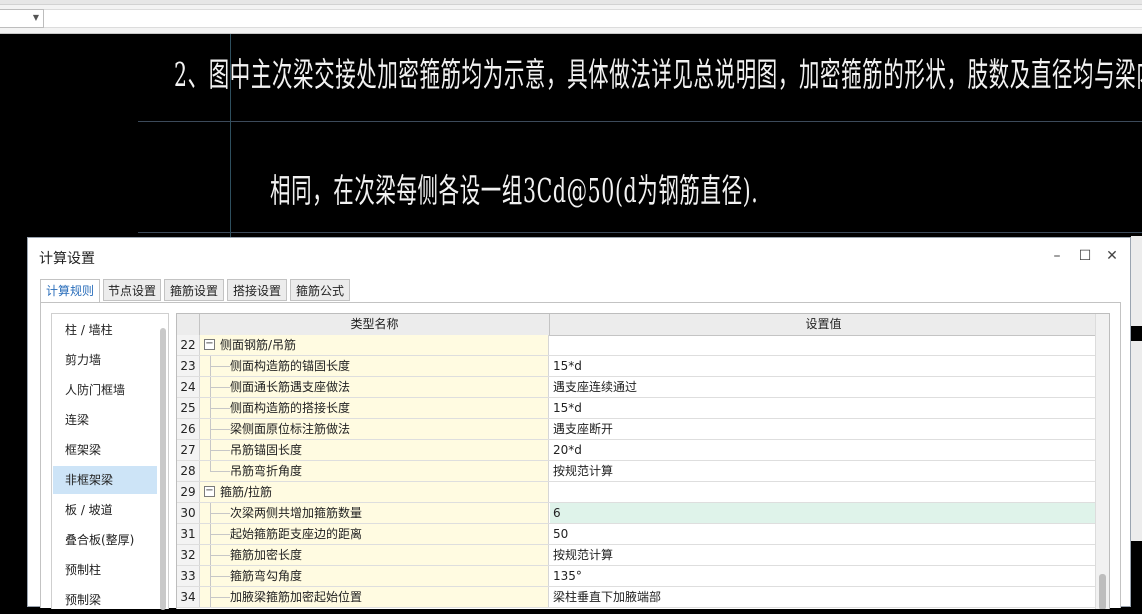 This screenshot has height=614, width=1142. Describe the element at coordinates (374, 492) in the screenshot. I see `type-name-cell: − 箍筋/拉筋` at that location.